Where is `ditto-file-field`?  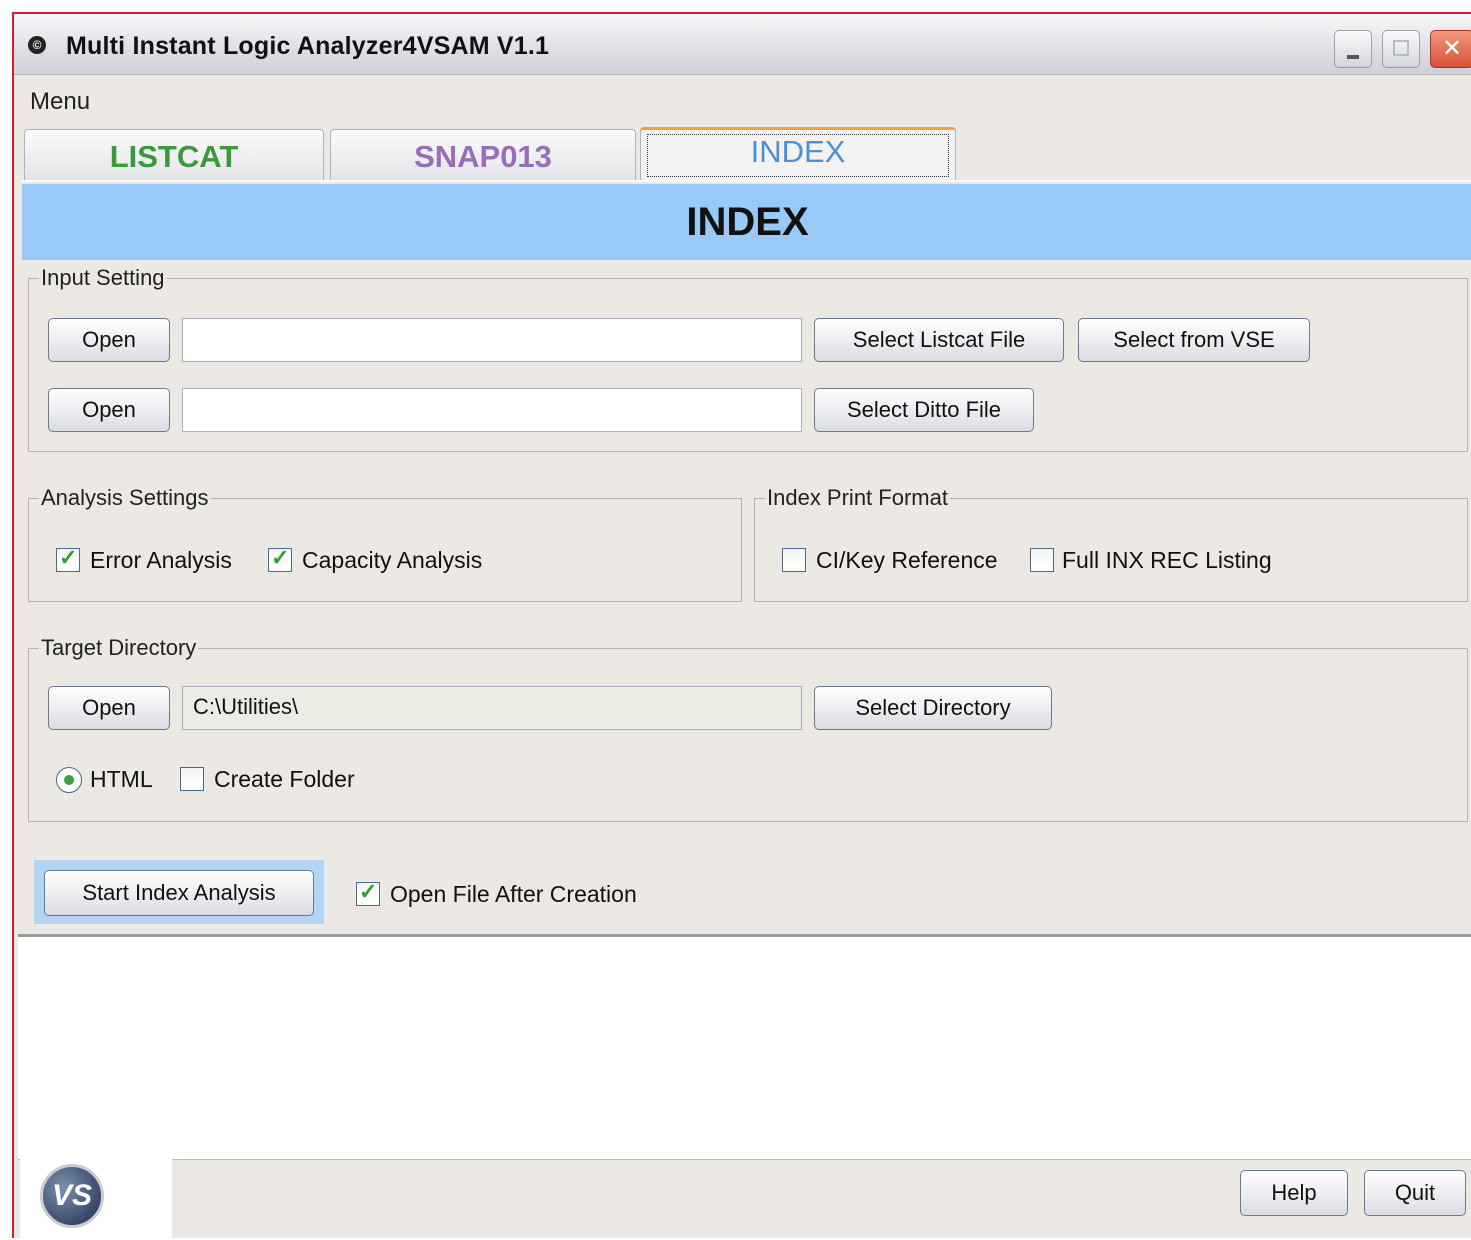
ditto-file-field is located at coordinates (492, 410).